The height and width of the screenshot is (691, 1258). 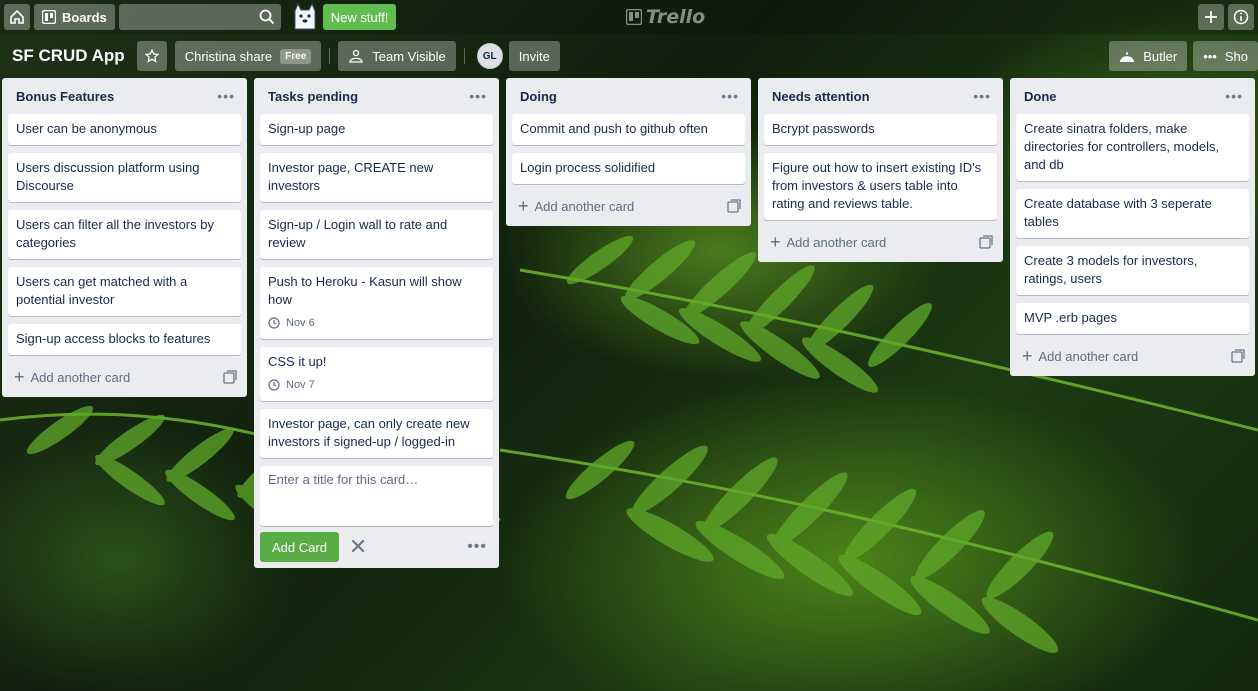 I want to click on more-options-icon: •••, so click(x=480, y=547).